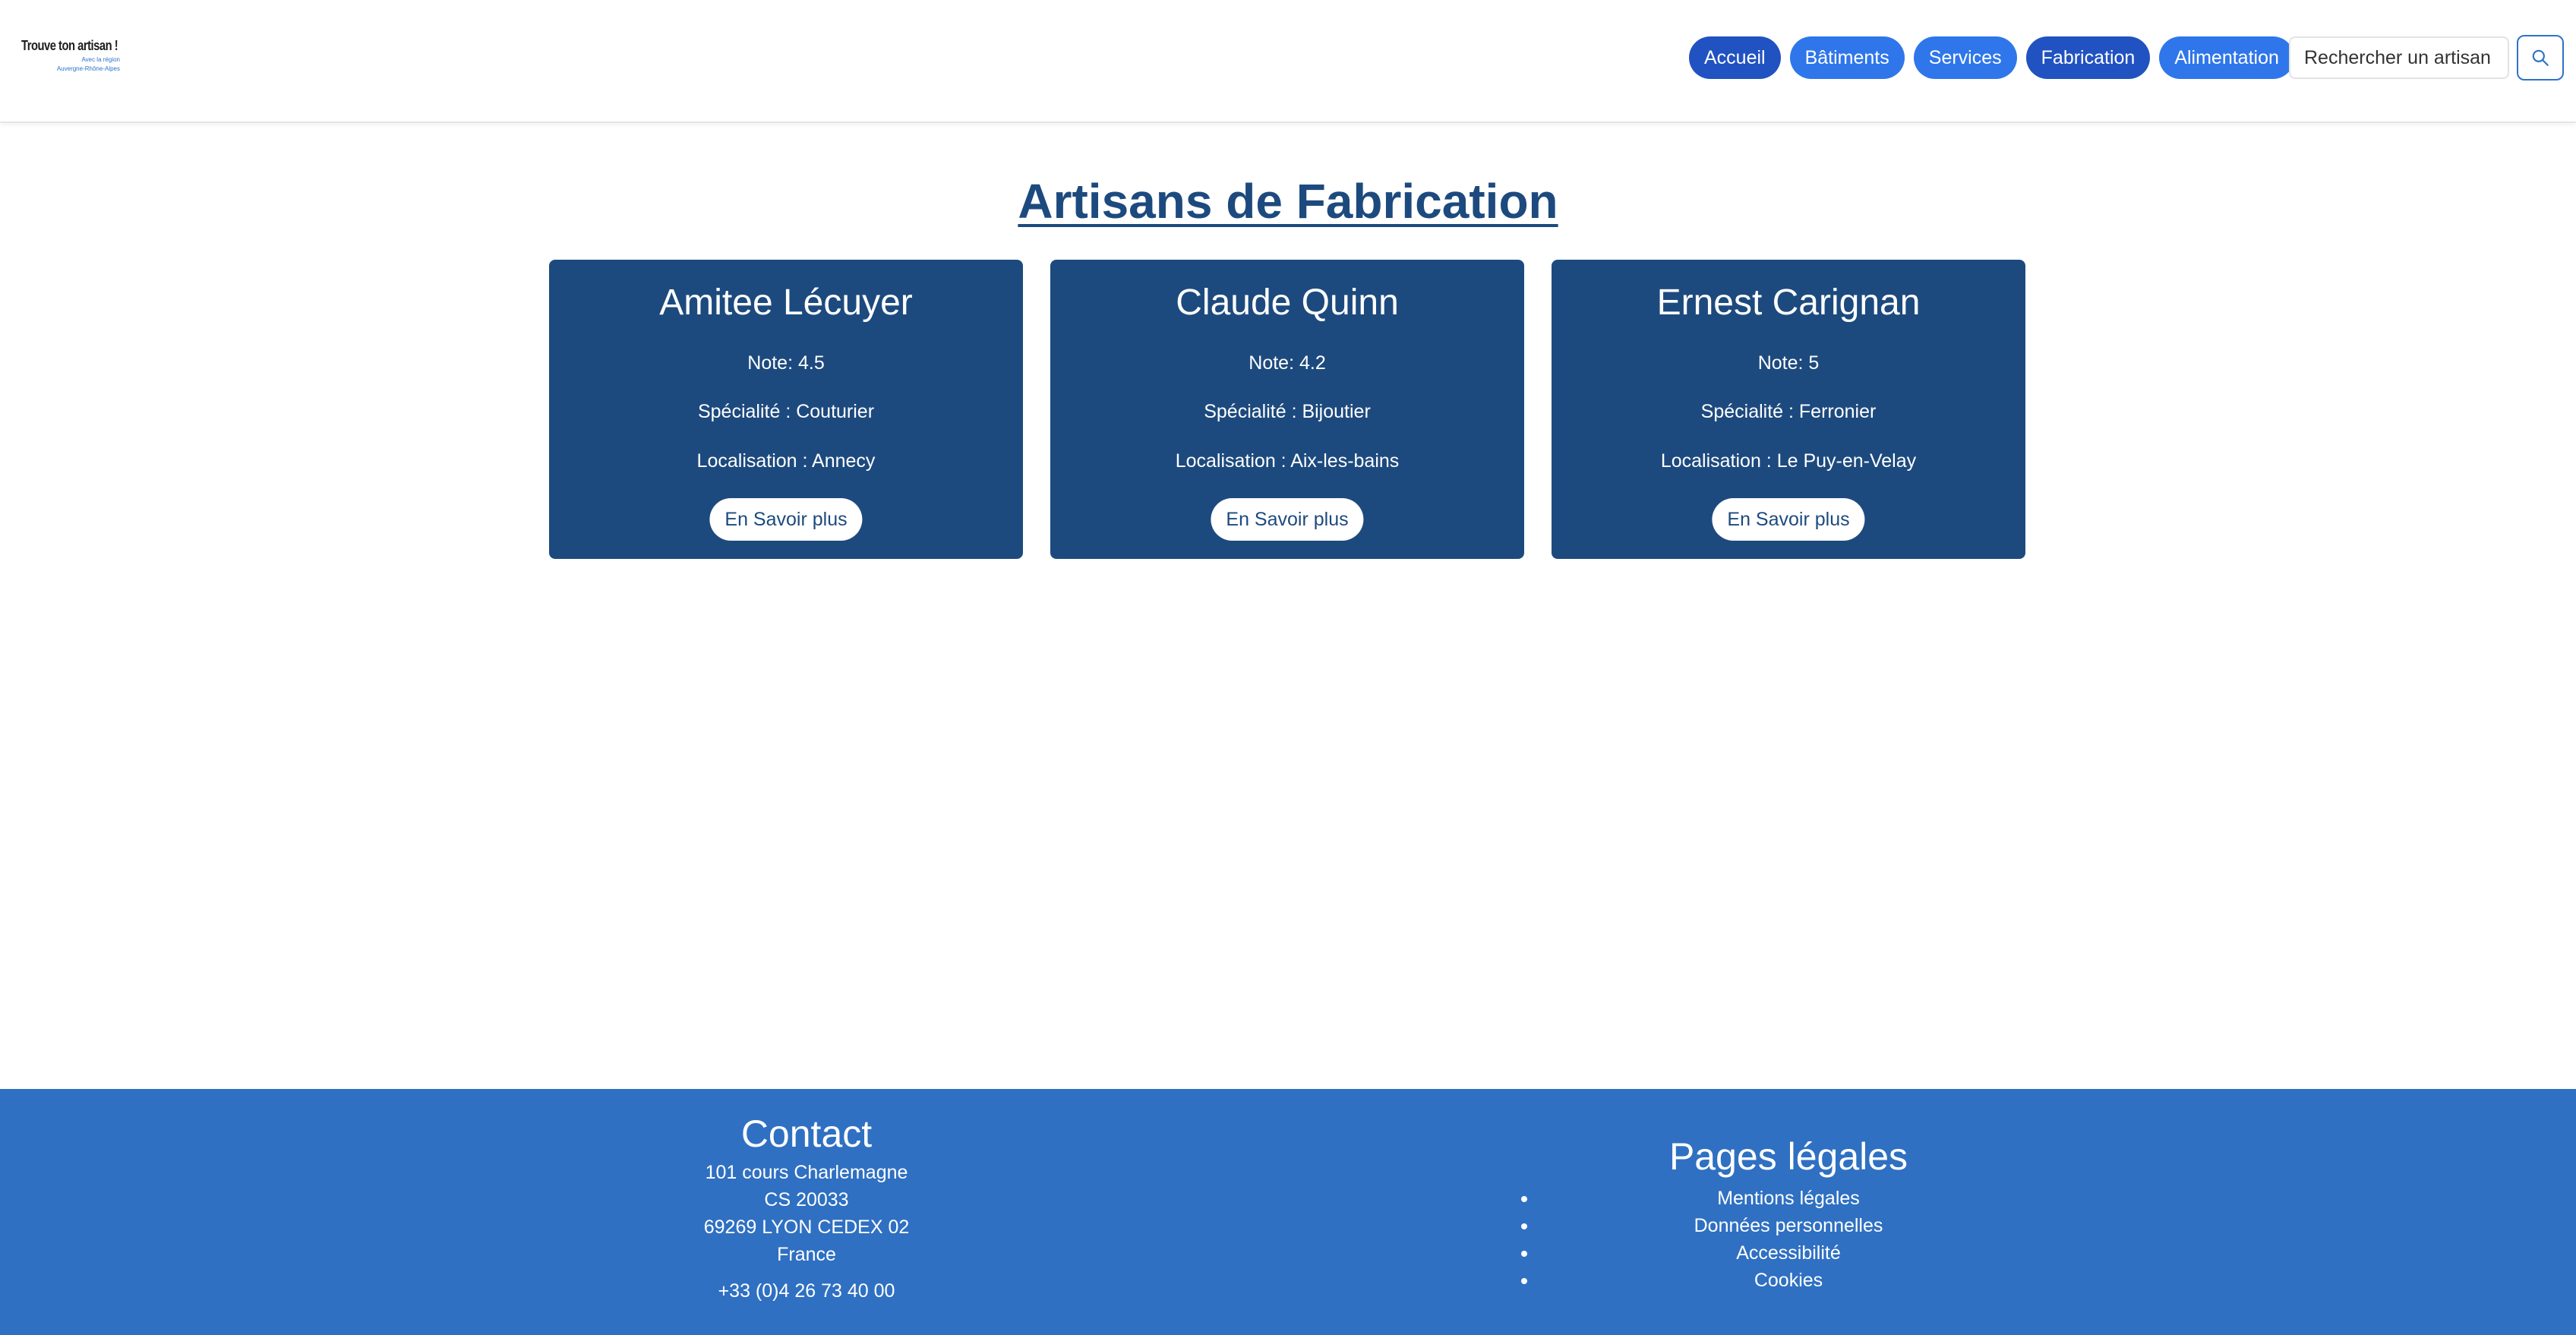 Image resolution: width=2576 pixels, height=1335 pixels. What do you see at coordinates (2399, 57) in the screenshot?
I see `search-input` at bounding box center [2399, 57].